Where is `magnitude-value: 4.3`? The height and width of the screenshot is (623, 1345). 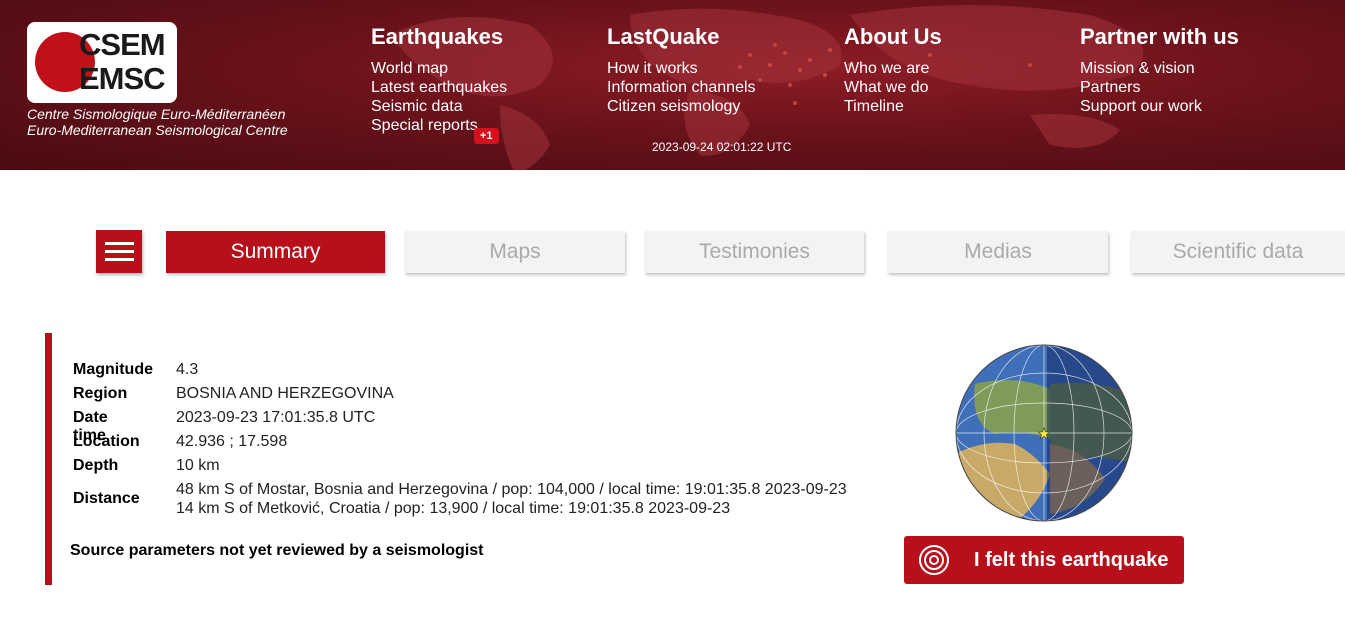 magnitude-value: 4.3 is located at coordinates (187, 369).